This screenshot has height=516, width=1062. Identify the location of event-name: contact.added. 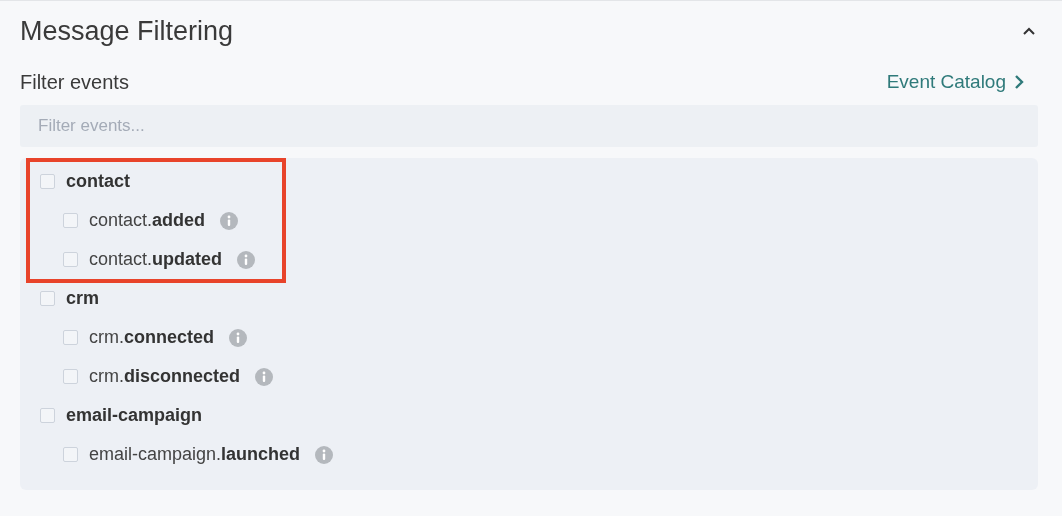
(147, 220).